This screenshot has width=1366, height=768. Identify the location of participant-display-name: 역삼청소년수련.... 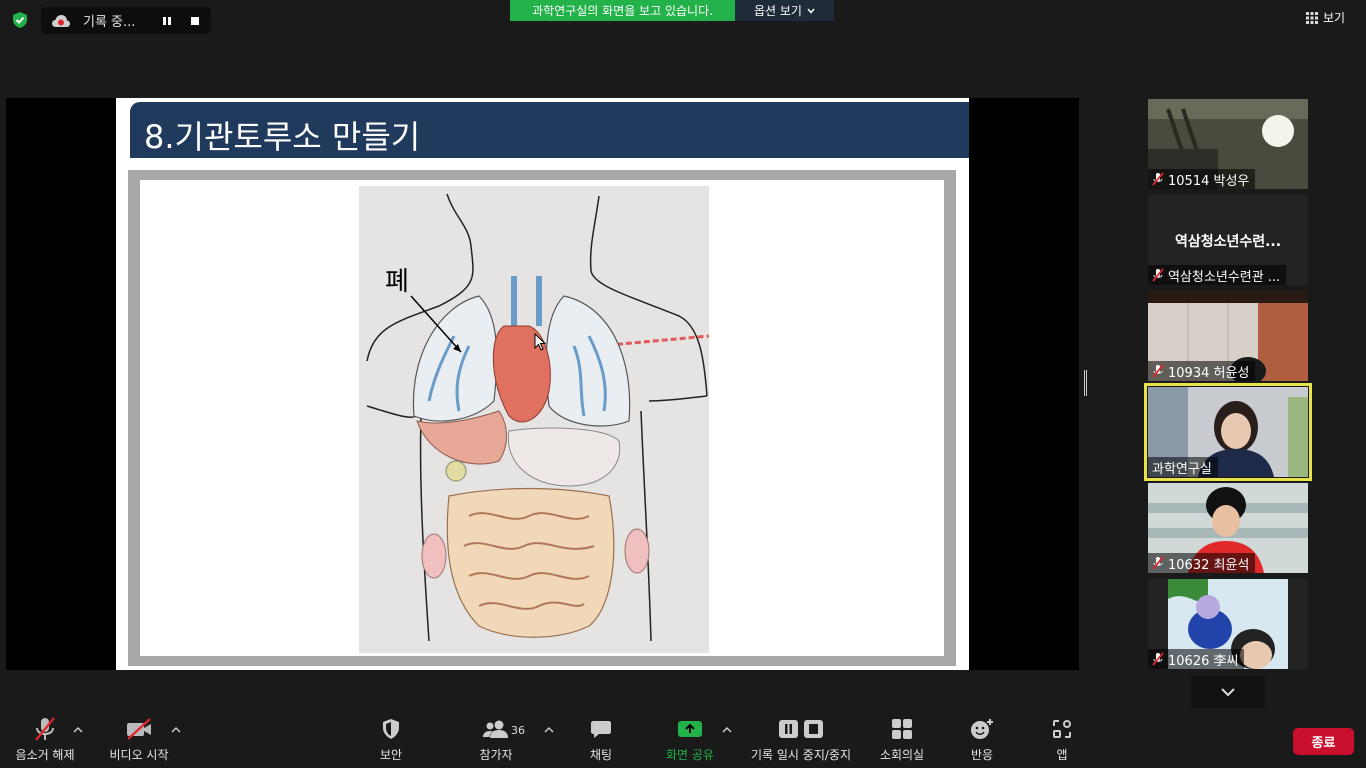
(1228, 242).